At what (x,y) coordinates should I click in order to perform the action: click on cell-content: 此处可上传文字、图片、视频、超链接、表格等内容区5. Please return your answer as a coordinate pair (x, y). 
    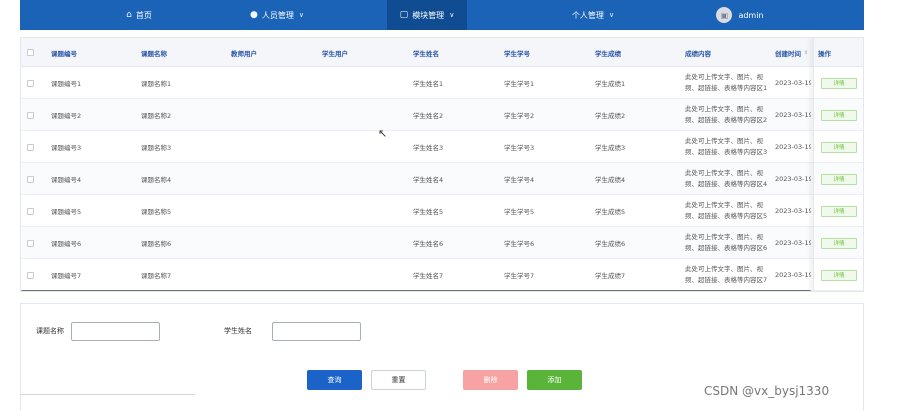
    Looking at the image, I should click on (726, 210).